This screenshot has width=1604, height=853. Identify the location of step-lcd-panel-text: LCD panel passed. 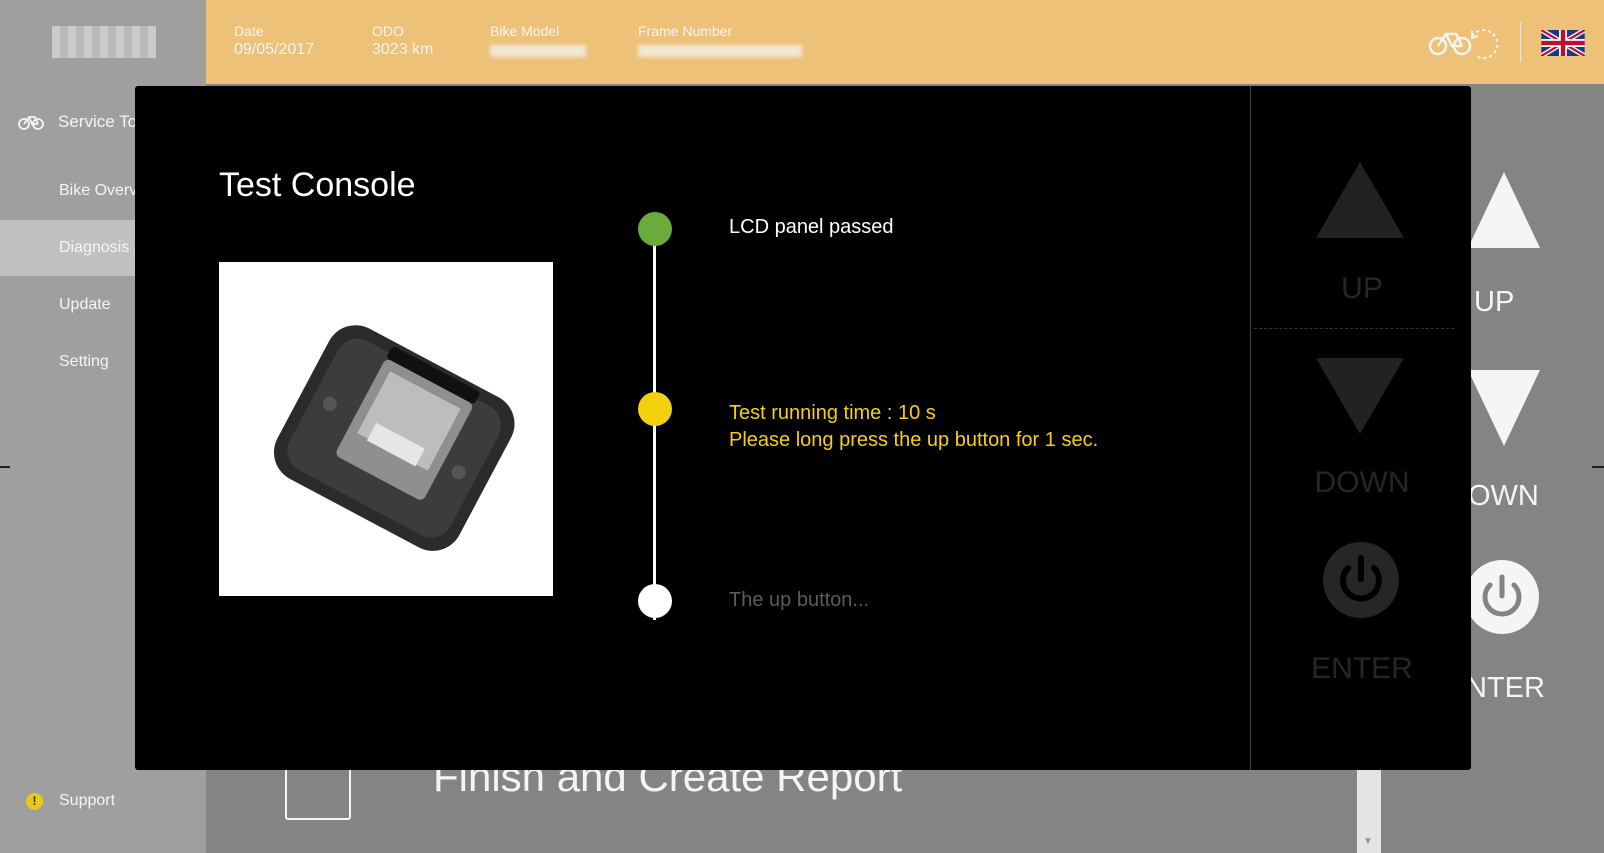
(811, 227).